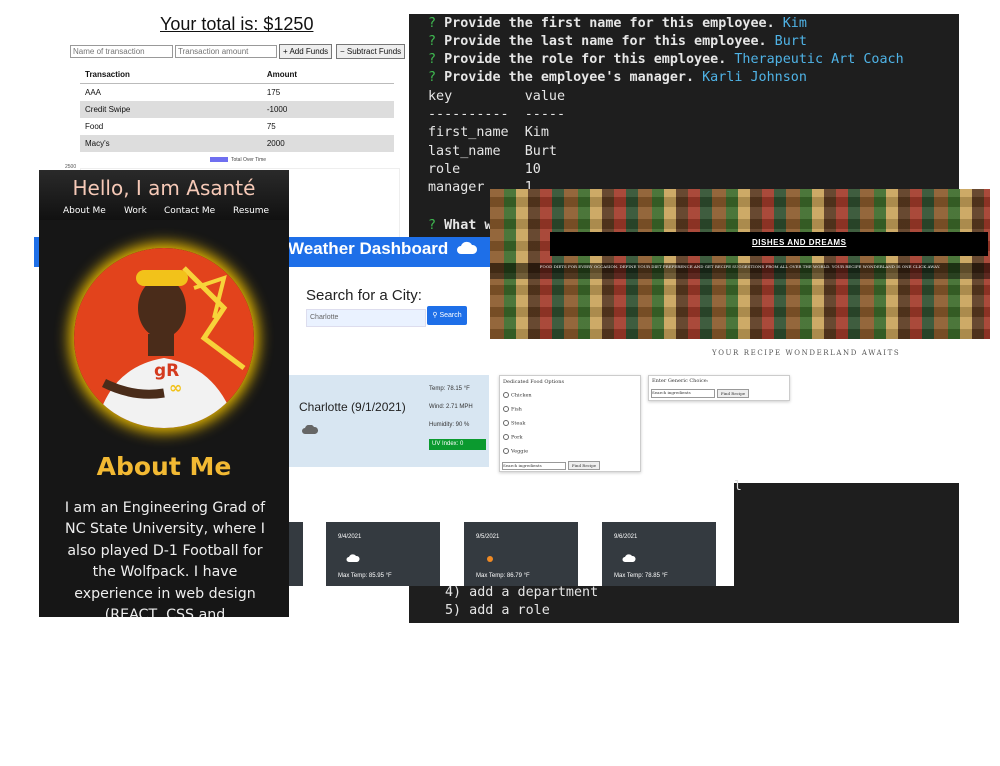 The height and width of the screenshot is (766, 1000). Describe the element at coordinates (237, 126) in the screenshot. I see `table-row: Food 75` at that location.